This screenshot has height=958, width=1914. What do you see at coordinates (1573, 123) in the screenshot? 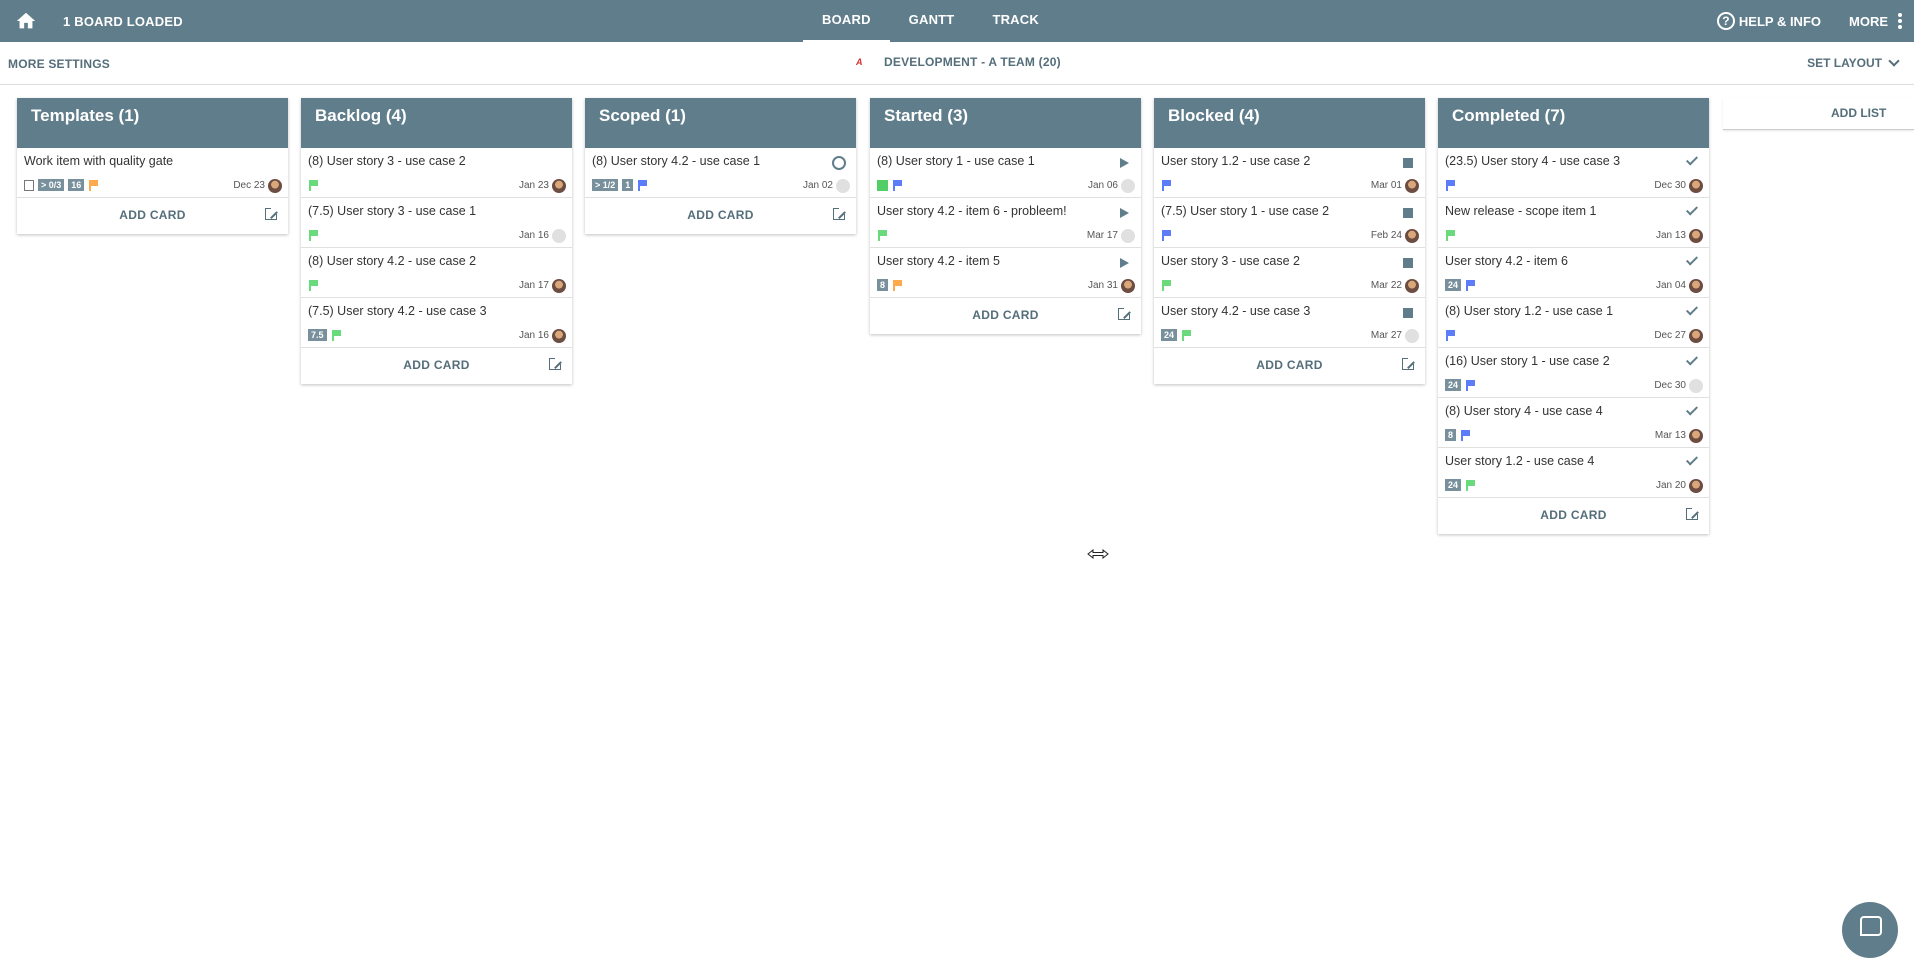
I see `list-title: Completed (7)` at bounding box center [1573, 123].